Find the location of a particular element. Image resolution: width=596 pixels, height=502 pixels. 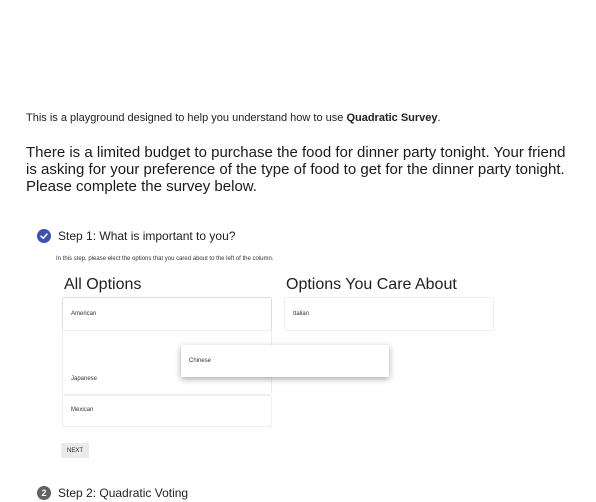

next-button: NEXT is located at coordinates (75, 450).